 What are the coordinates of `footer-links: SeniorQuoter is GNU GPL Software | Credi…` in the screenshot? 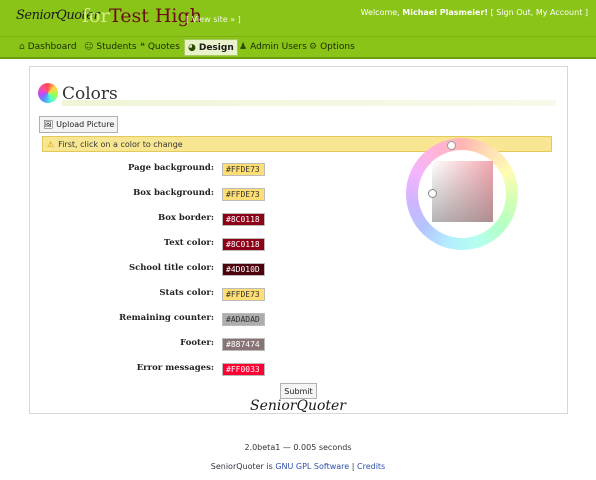 It's located at (298, 466).